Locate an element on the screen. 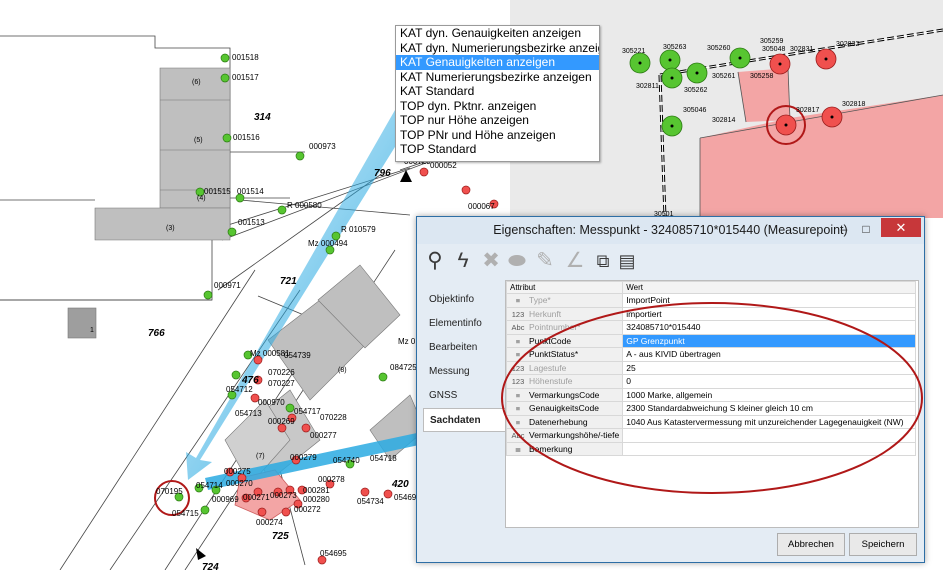  svg-text: 305221 is located at coordinates (633, 51).